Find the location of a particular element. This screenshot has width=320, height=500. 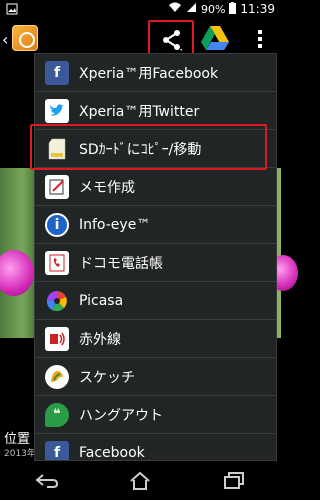

menu-item-memo: メモ作成 is located at coordinates (155, 187).